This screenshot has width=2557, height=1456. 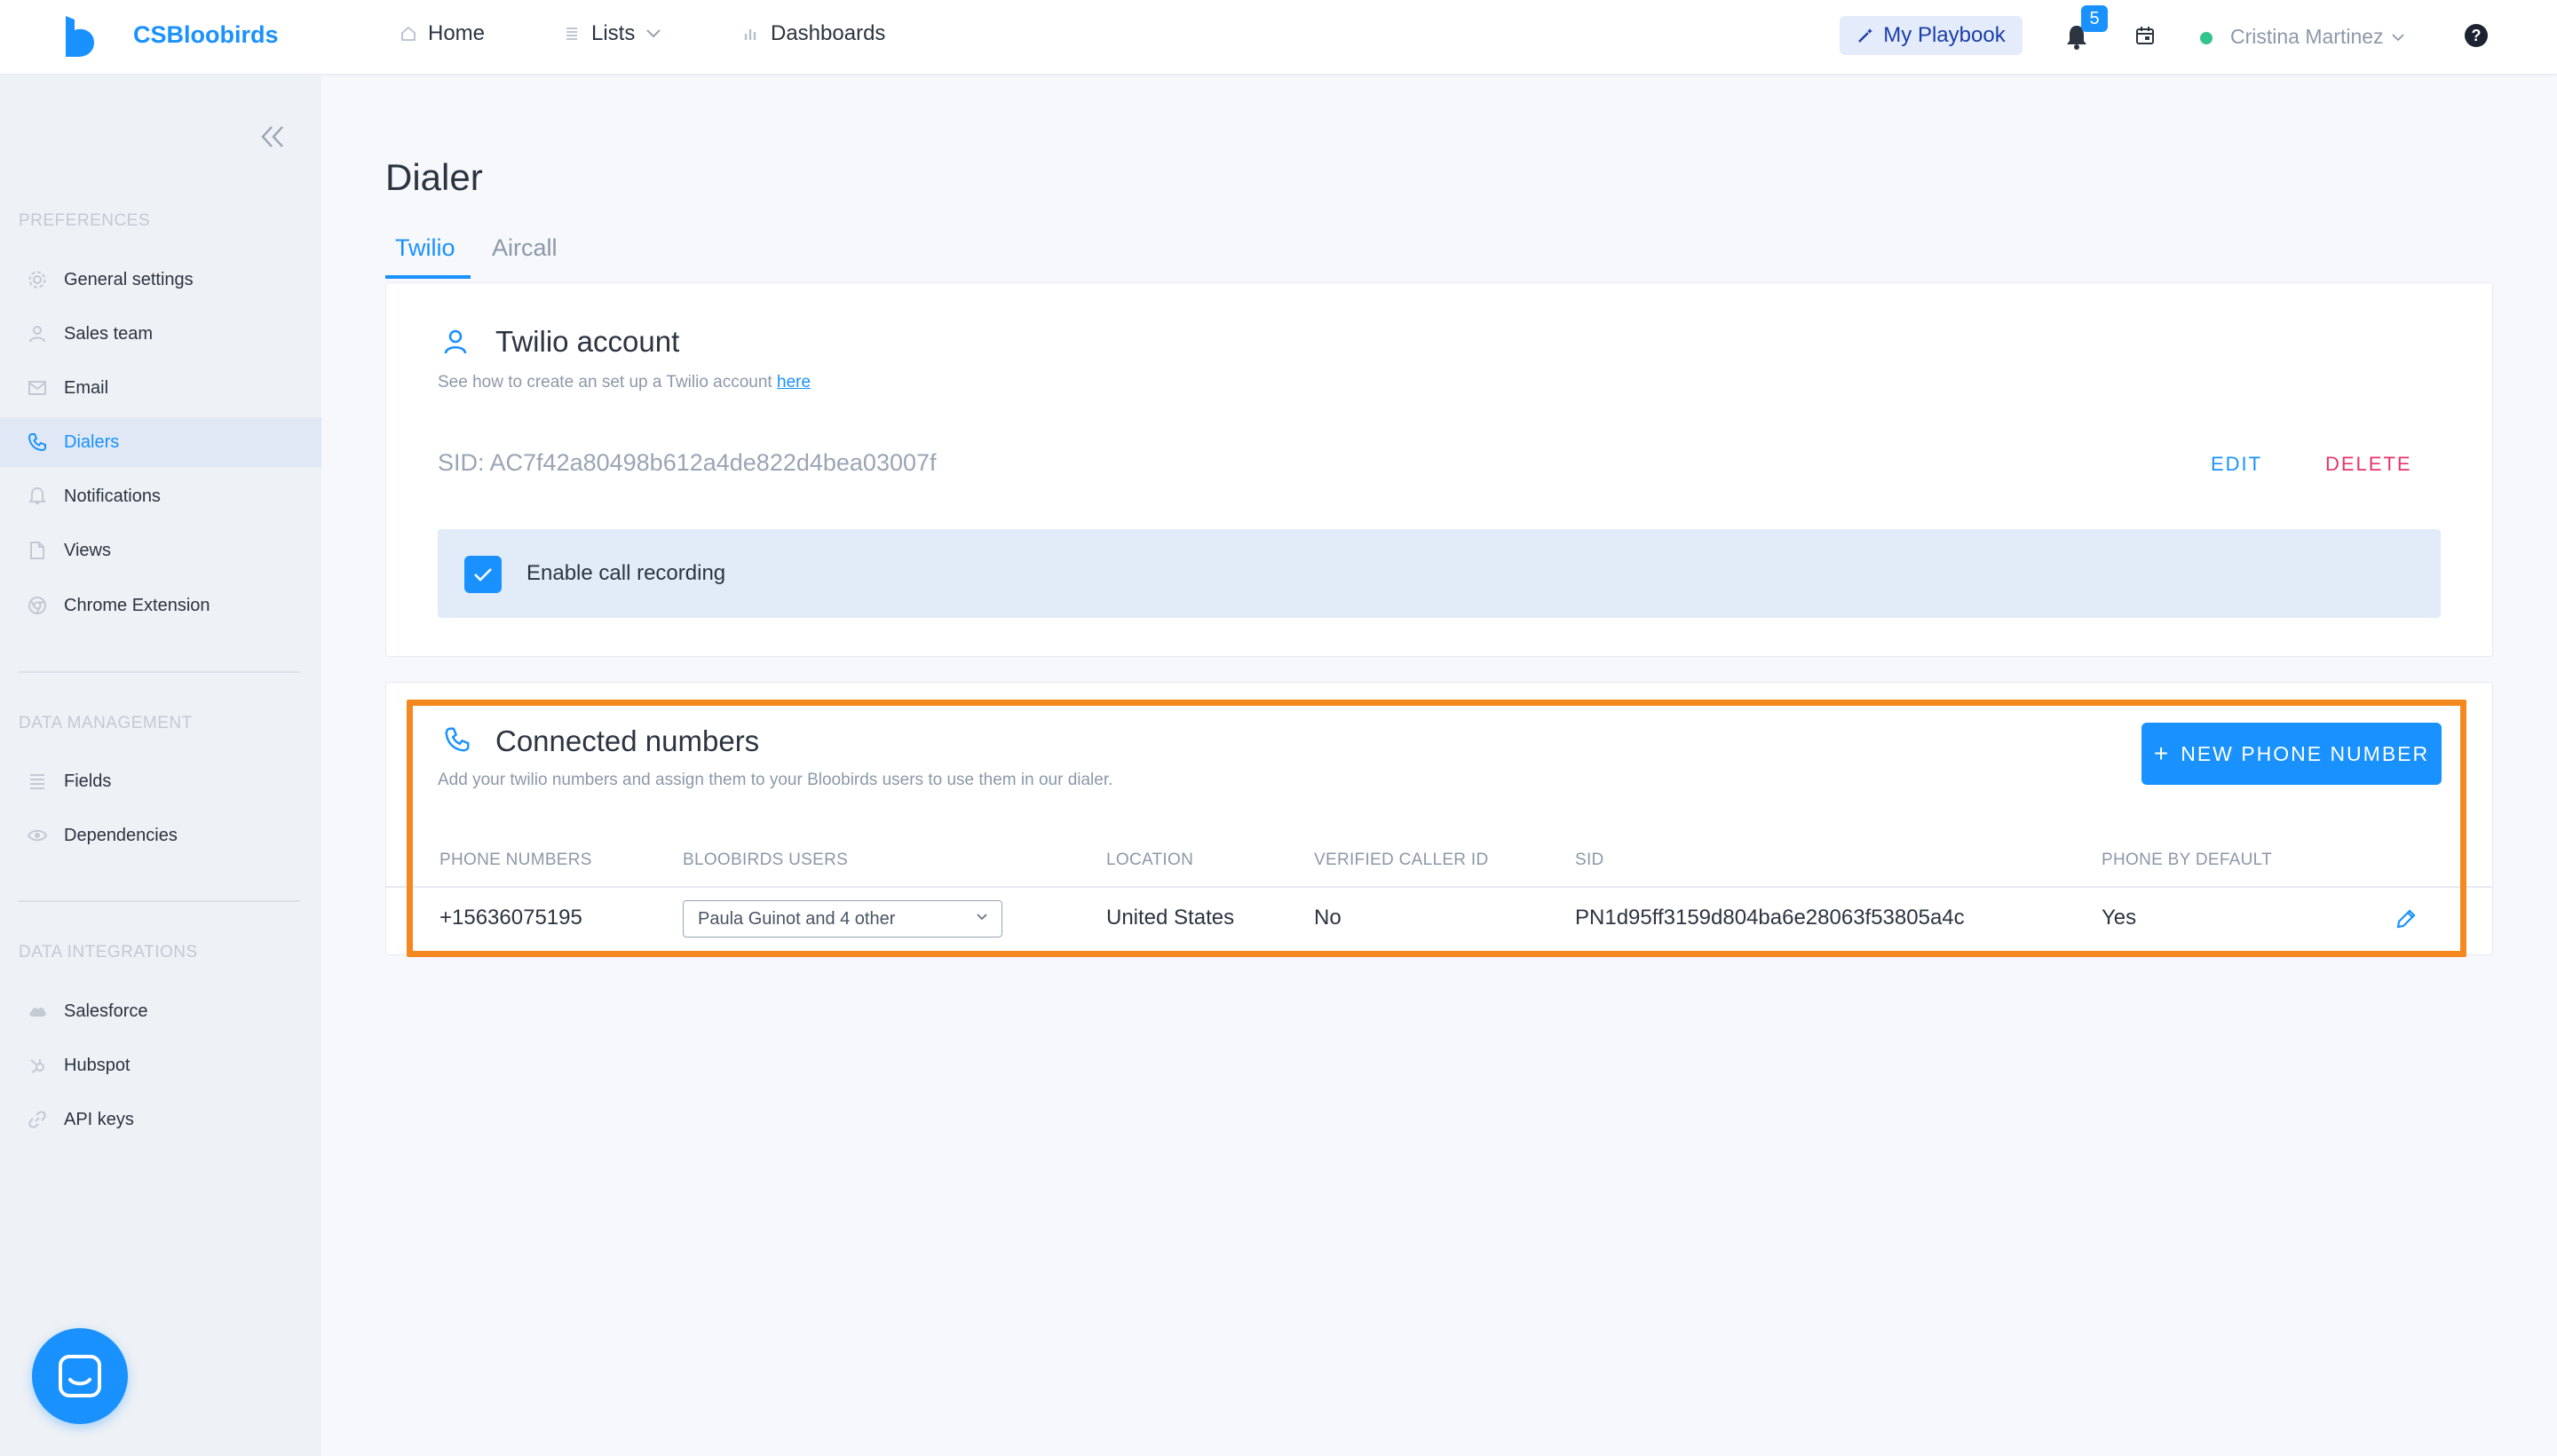 I want to click on section-title-preferences: PREFERENCES, so click(x=85, y=220).